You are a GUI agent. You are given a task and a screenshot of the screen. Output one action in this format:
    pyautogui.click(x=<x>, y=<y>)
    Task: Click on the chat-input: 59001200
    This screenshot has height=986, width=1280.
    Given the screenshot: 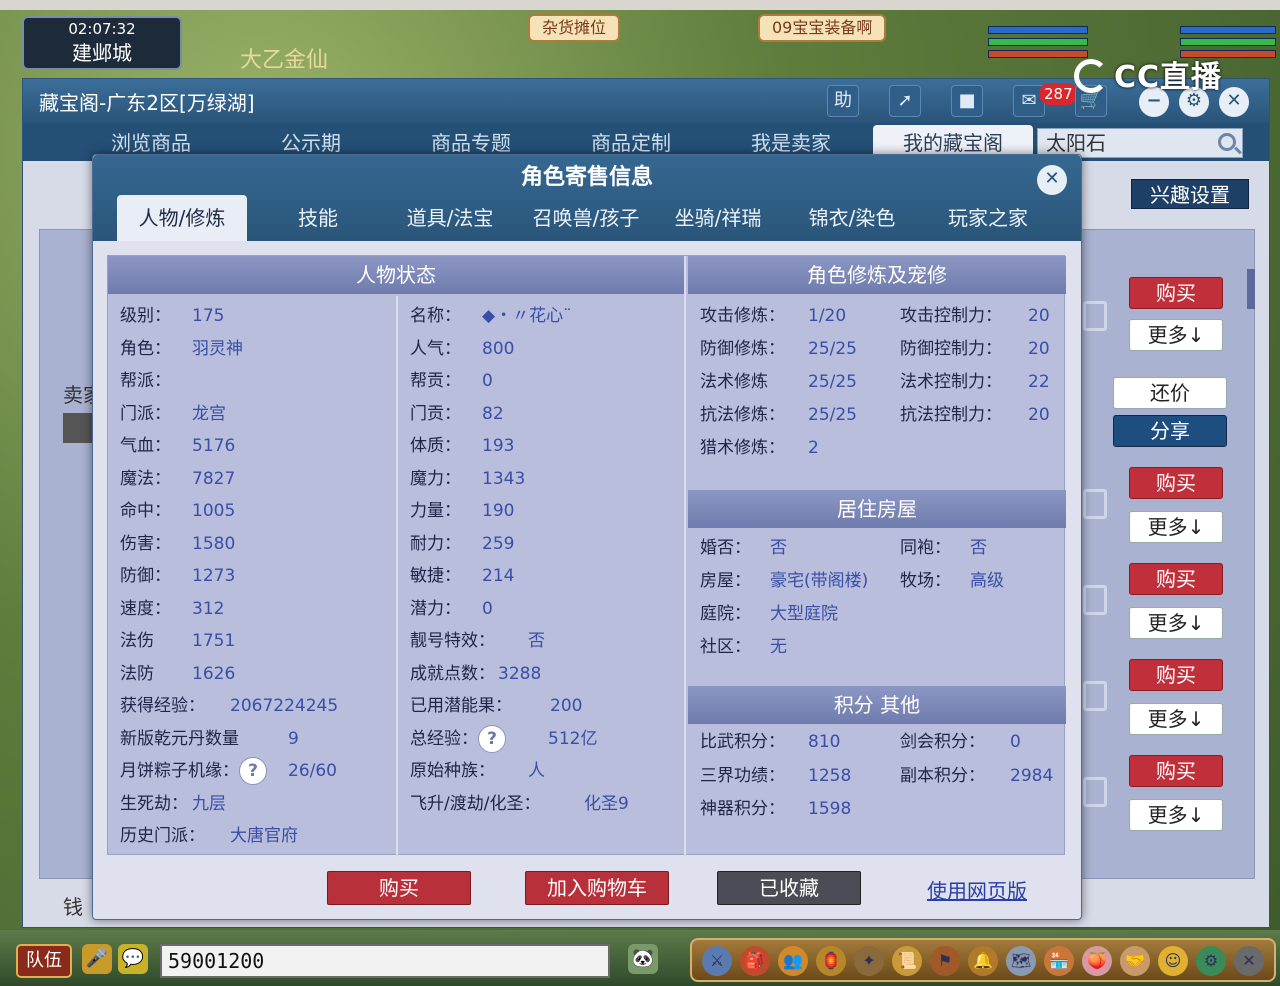 What is the action you would take?
    pyautogui.click(x=385, y=961)
    